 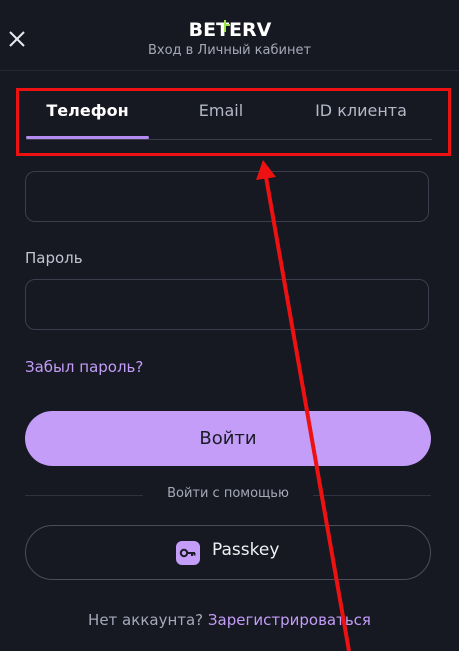 What do you see at coordinates (146, 620) in the screenshot?
I see `signup-prompt: Нет аккаунта?` at bounding box center [146, 620].